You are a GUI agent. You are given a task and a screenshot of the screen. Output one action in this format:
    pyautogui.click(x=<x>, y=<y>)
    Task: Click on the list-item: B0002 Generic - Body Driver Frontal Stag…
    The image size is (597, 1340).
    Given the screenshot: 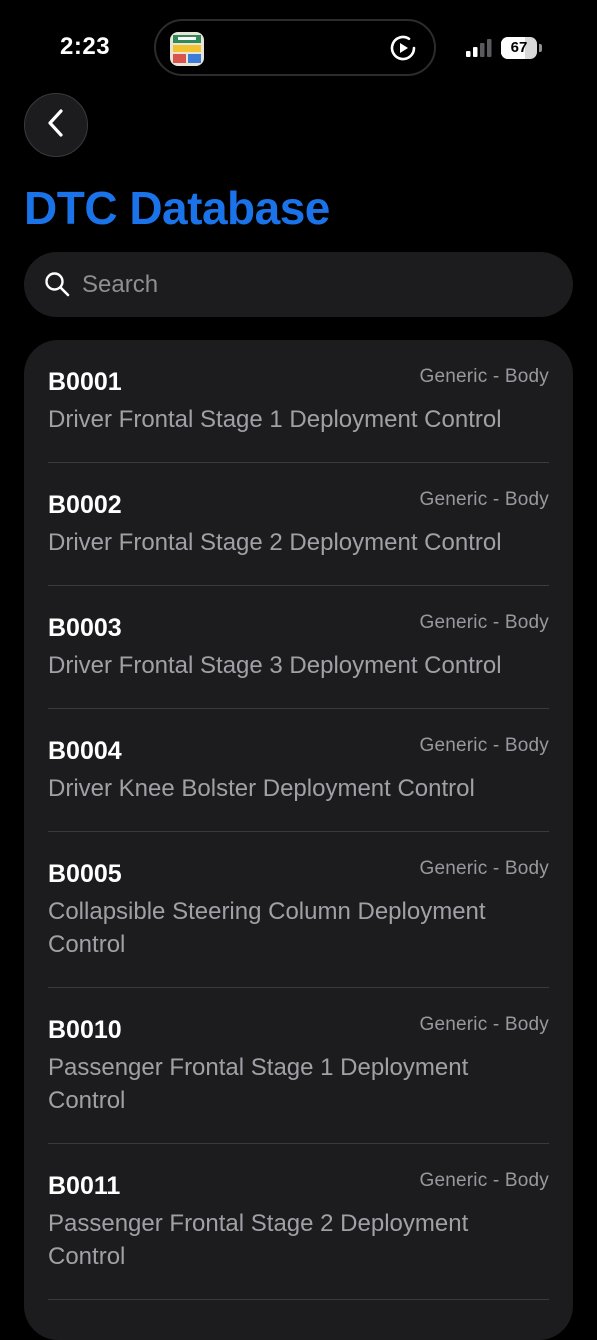 What is the action you would take?
    pyautogui.click(x=298, y=524)
    